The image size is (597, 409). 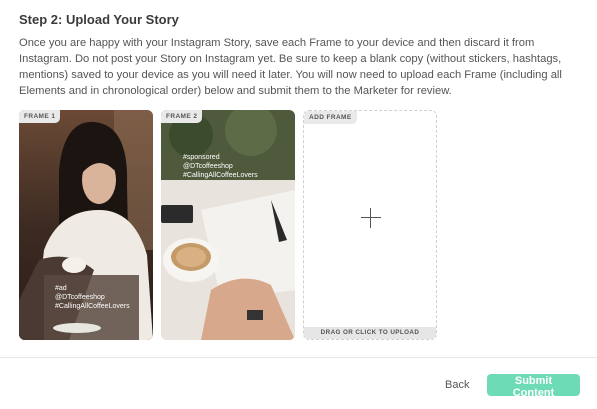 What do you see at coordinates (99, 19) in the screenshot?
I see `step-title: Step 2: Upload Your Story` at bounding box center [99, 19].